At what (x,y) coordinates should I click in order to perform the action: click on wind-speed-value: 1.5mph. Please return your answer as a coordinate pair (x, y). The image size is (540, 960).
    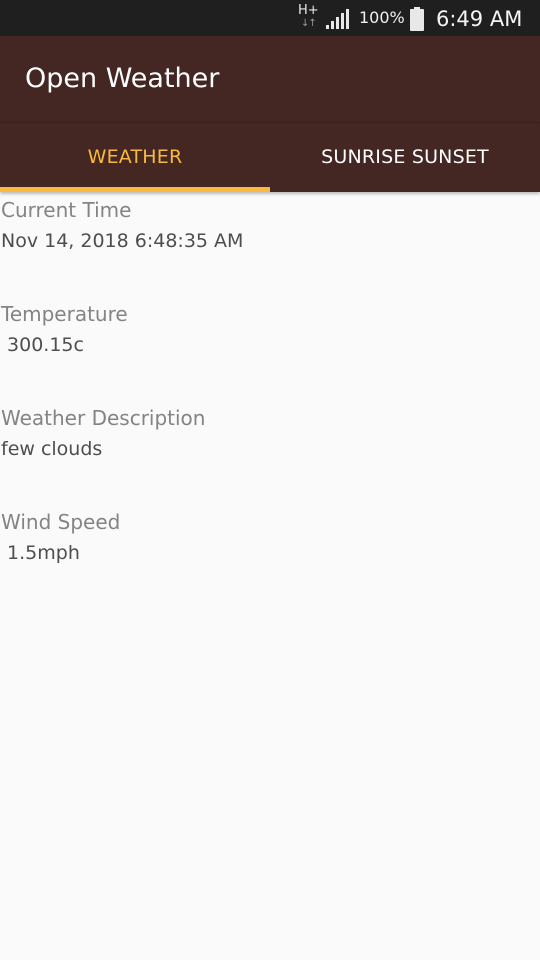
    Looking at the image, I should click on (40, 553).